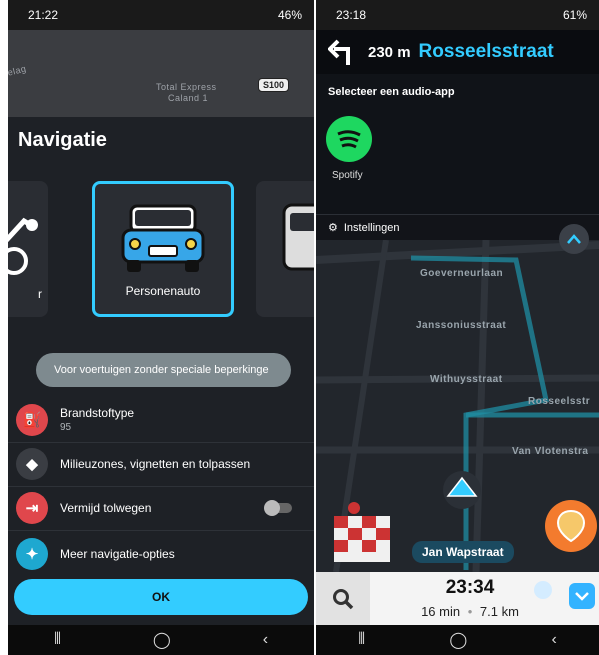 This screenshot has height=655, width=599. What do you see at coordinates (32, 507) in the screenshot?
I see `toll-icon: ⇥` at bounding box center [32, 507].